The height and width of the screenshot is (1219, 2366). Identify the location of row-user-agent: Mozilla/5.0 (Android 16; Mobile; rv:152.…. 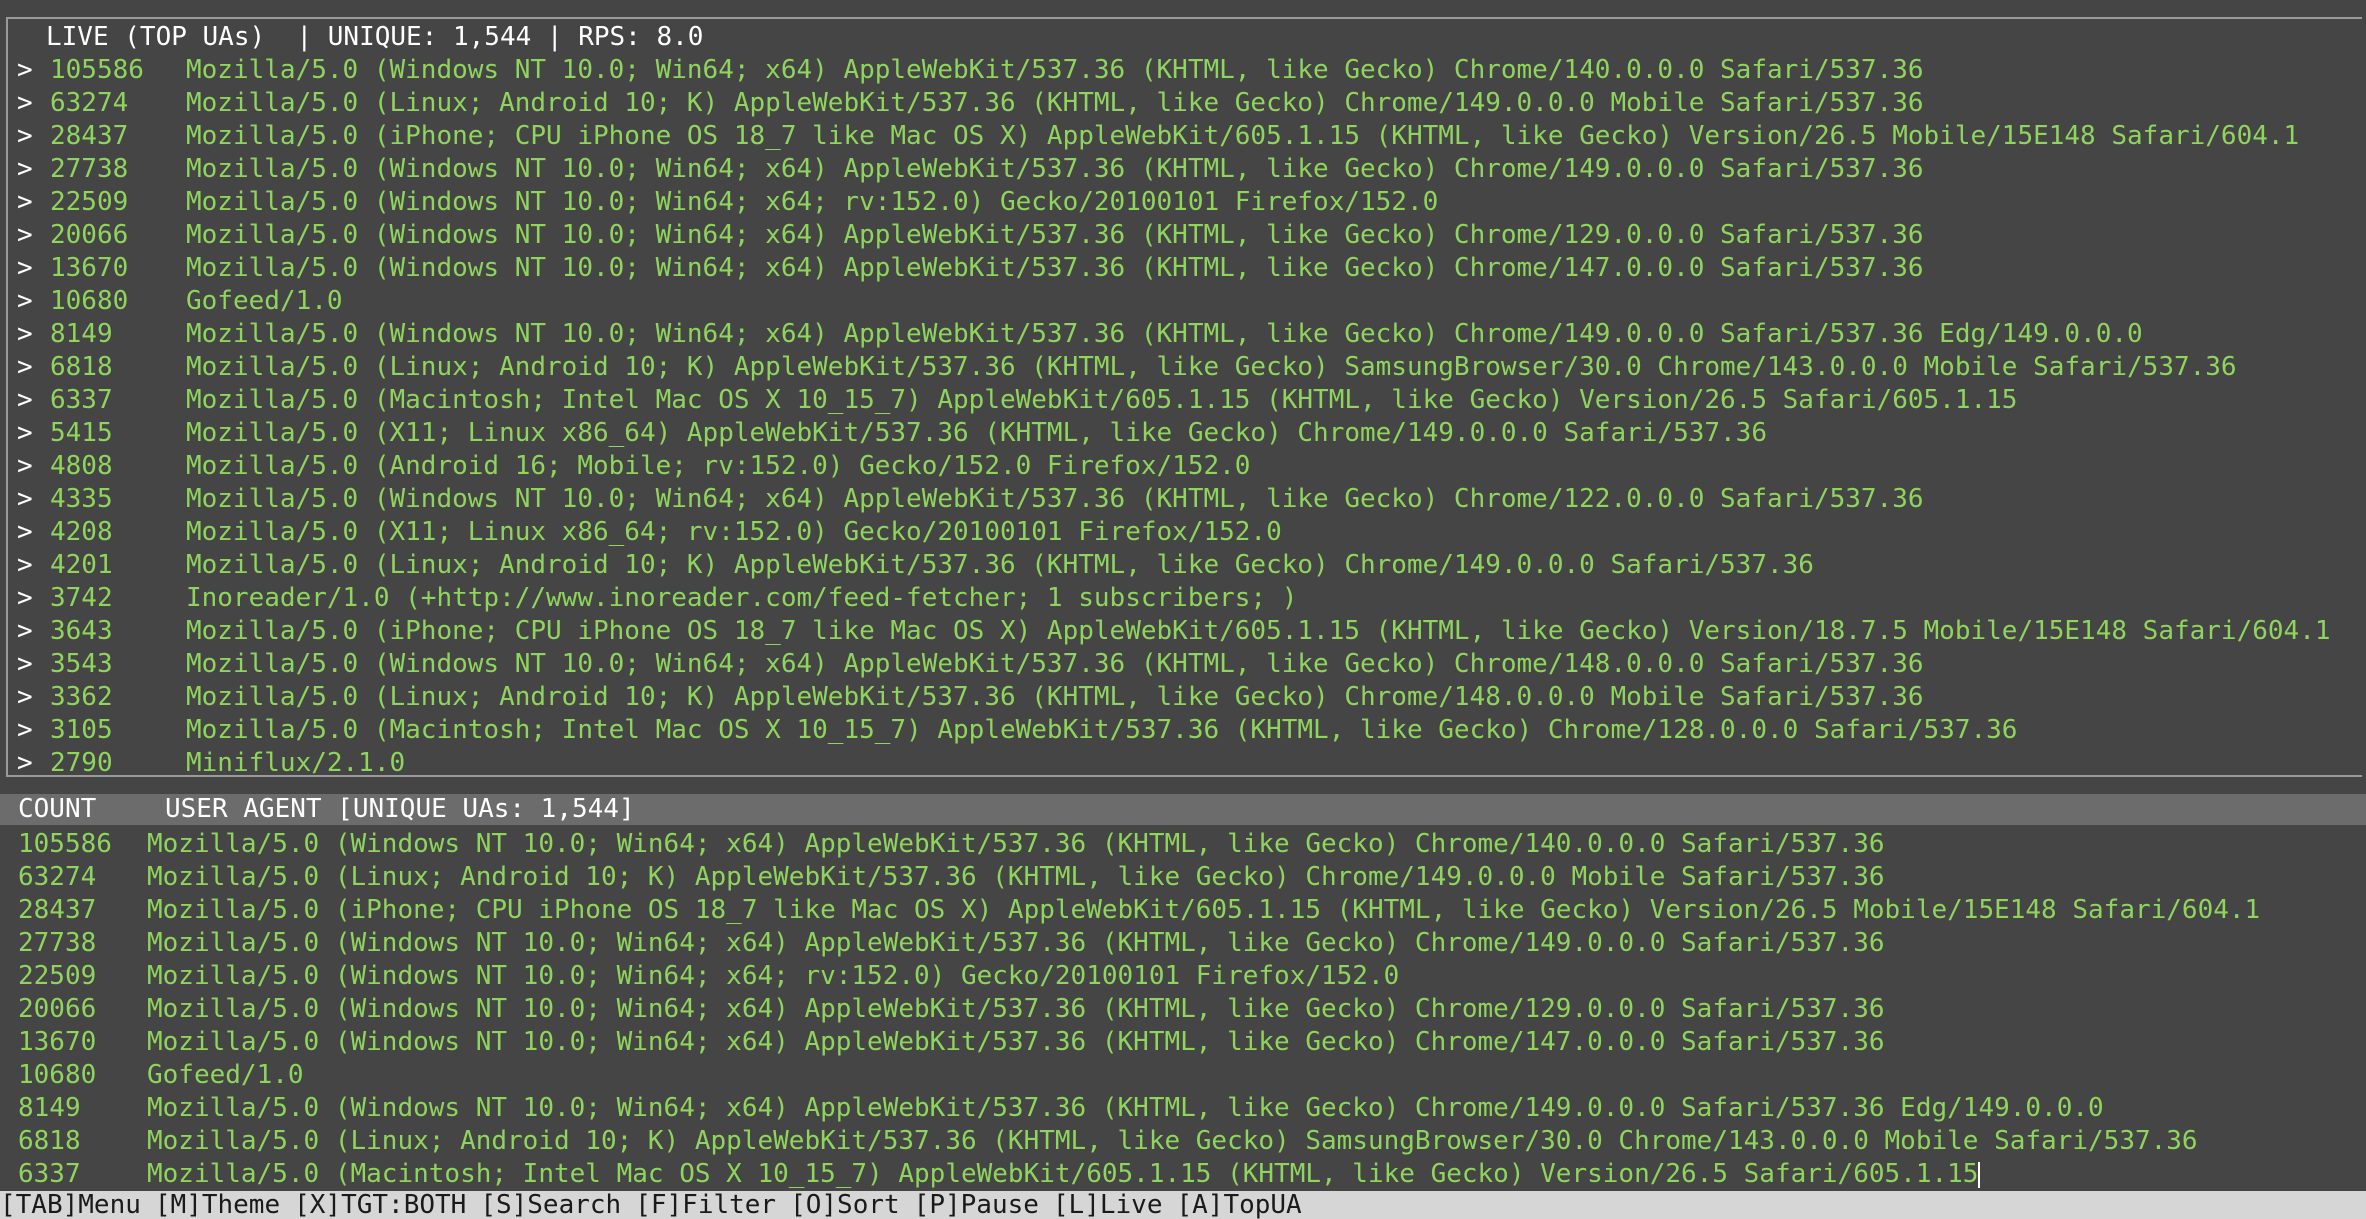
(718, 466).